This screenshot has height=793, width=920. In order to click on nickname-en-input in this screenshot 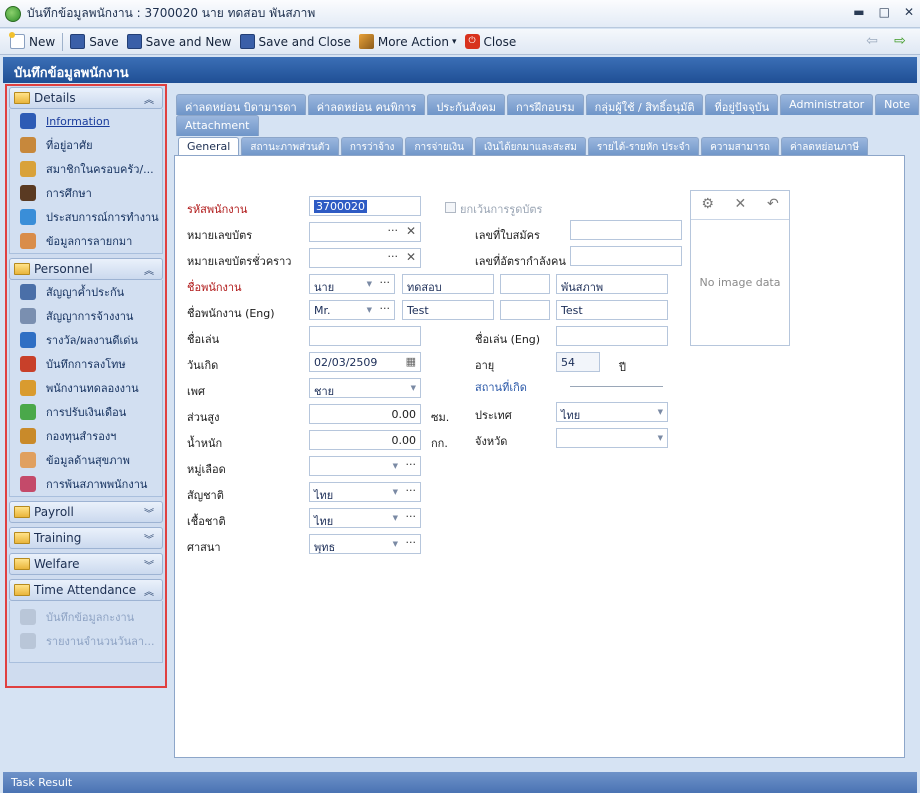, I will do `click(612, 336)`.